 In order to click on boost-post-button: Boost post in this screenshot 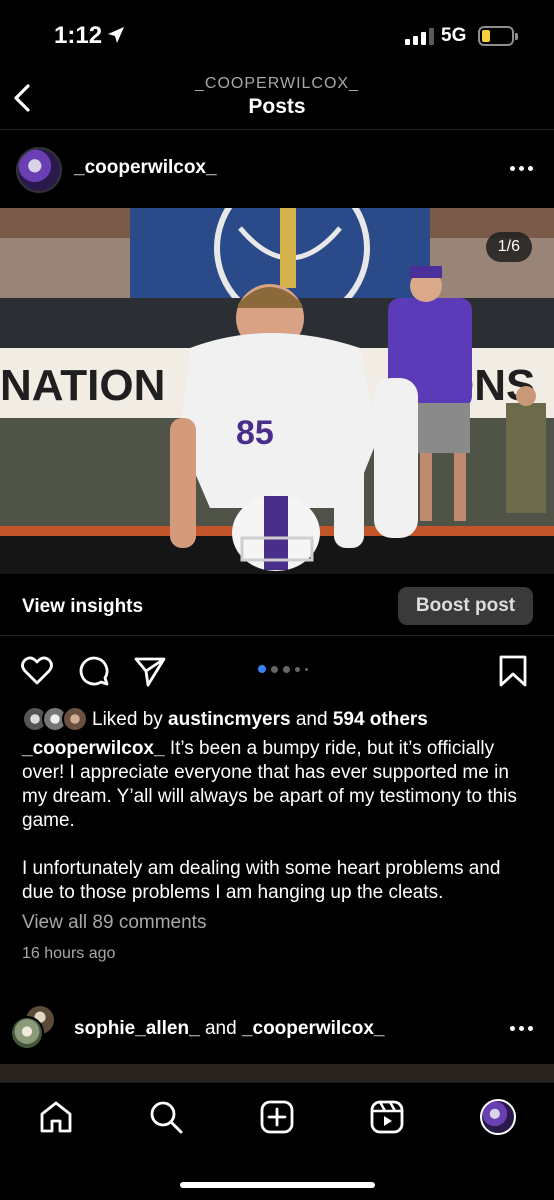, I will do `click(465, 606)`.